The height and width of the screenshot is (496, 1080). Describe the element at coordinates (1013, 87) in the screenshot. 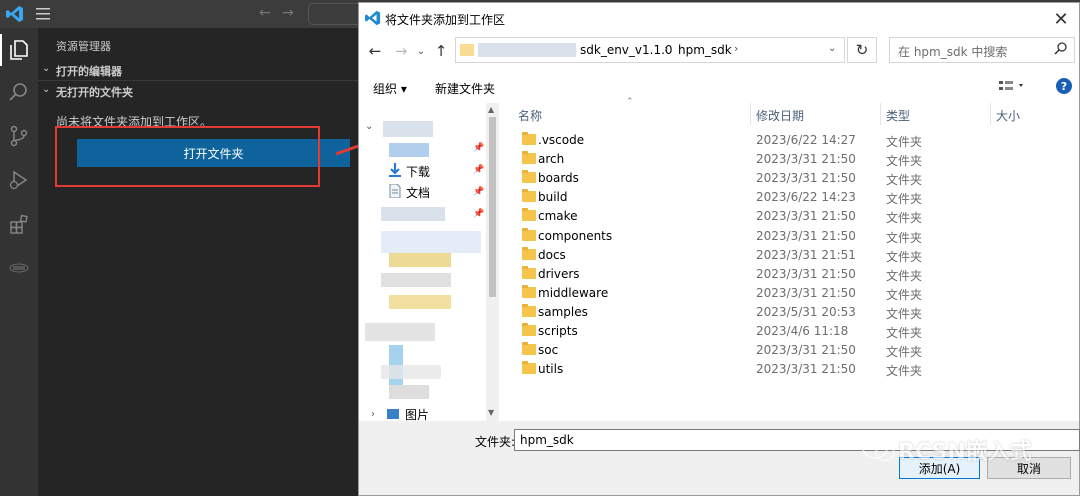

I see `view-options-icon` at that location.